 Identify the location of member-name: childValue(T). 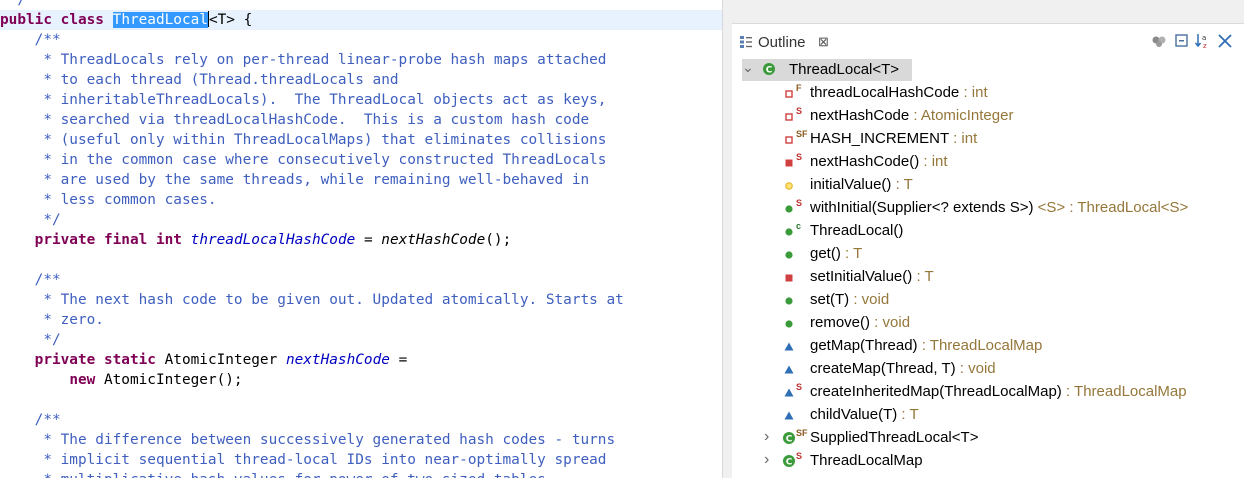
(854, 414).